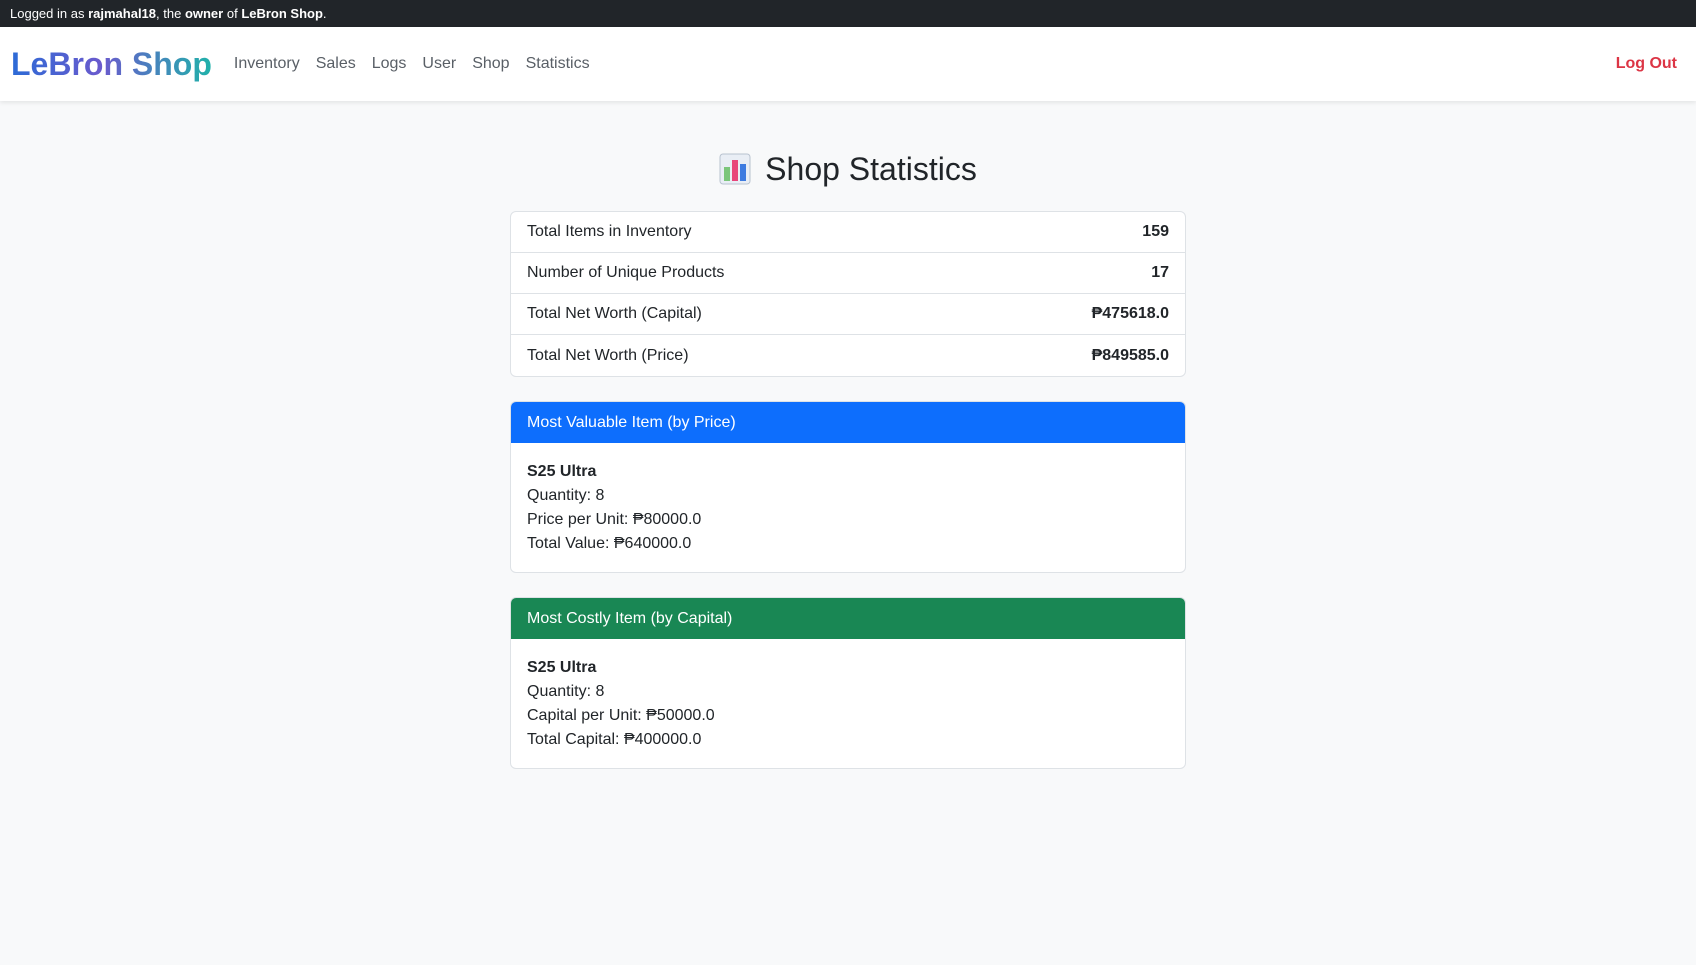 This screenshot has width=1696, height=965. Describe the element at coordinates (1130, 313) in the screenshot. I see `stats-value: ₱475618.0` at that location.